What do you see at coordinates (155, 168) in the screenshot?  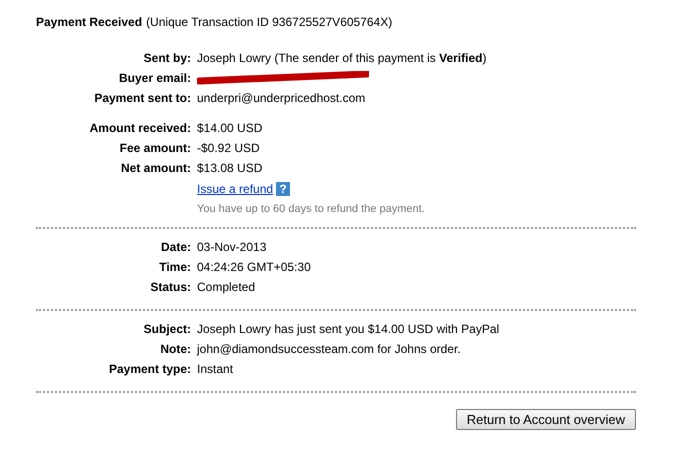 I see `field-label: Net amount:` at bounding box center [155, 168].